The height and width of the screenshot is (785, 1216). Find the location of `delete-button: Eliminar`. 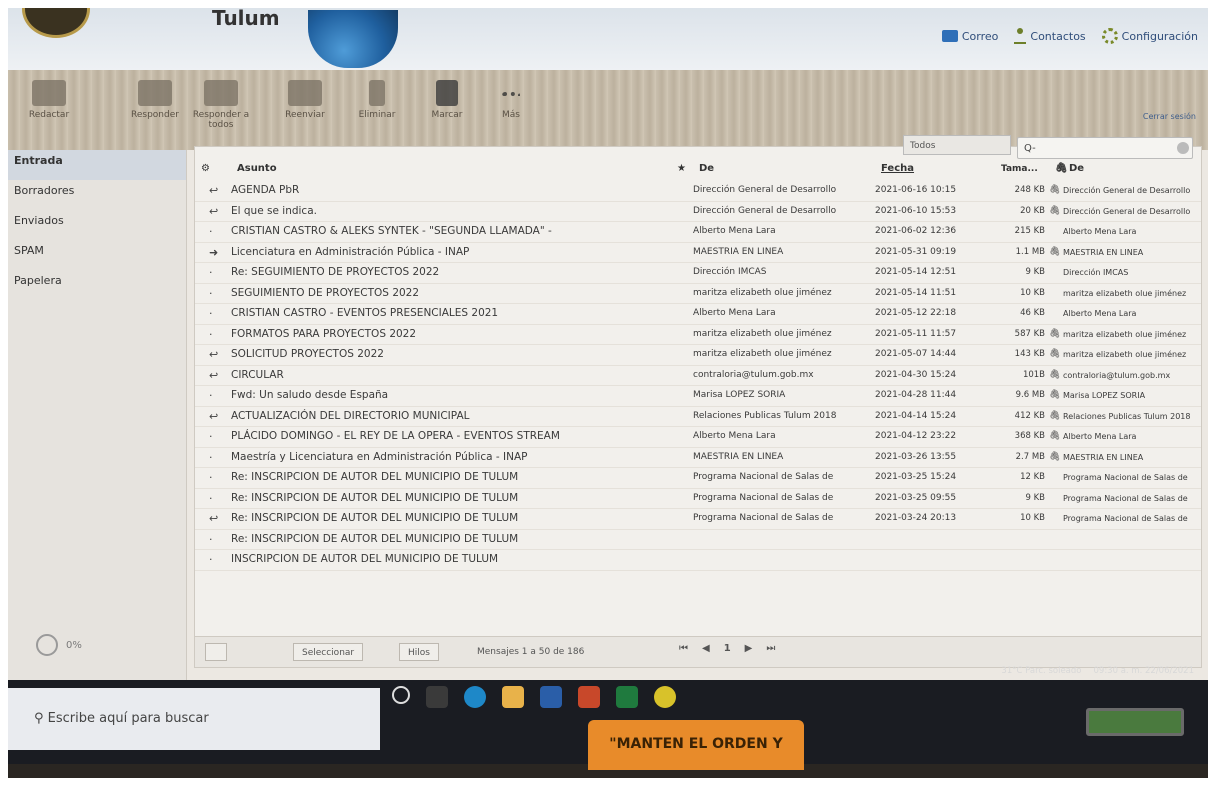

delete-button: Eliminar is located at coordinates (377, 100).